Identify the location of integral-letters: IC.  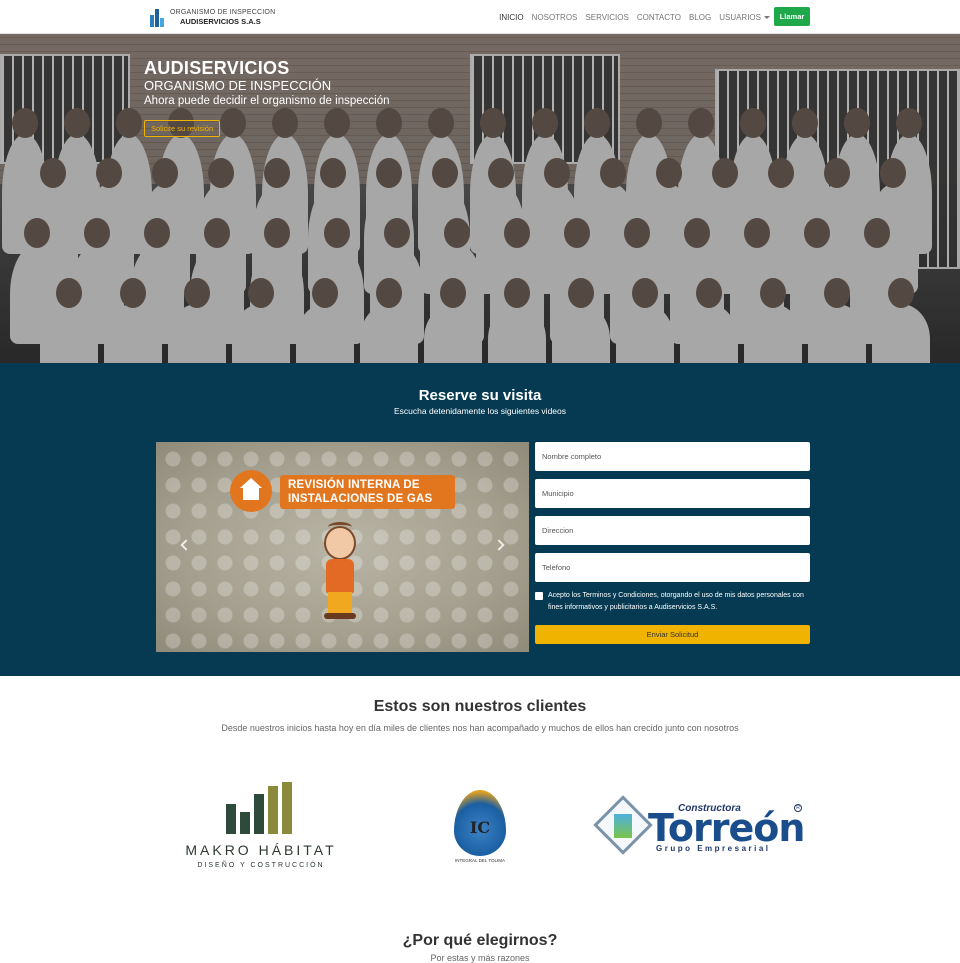
(480, 827).